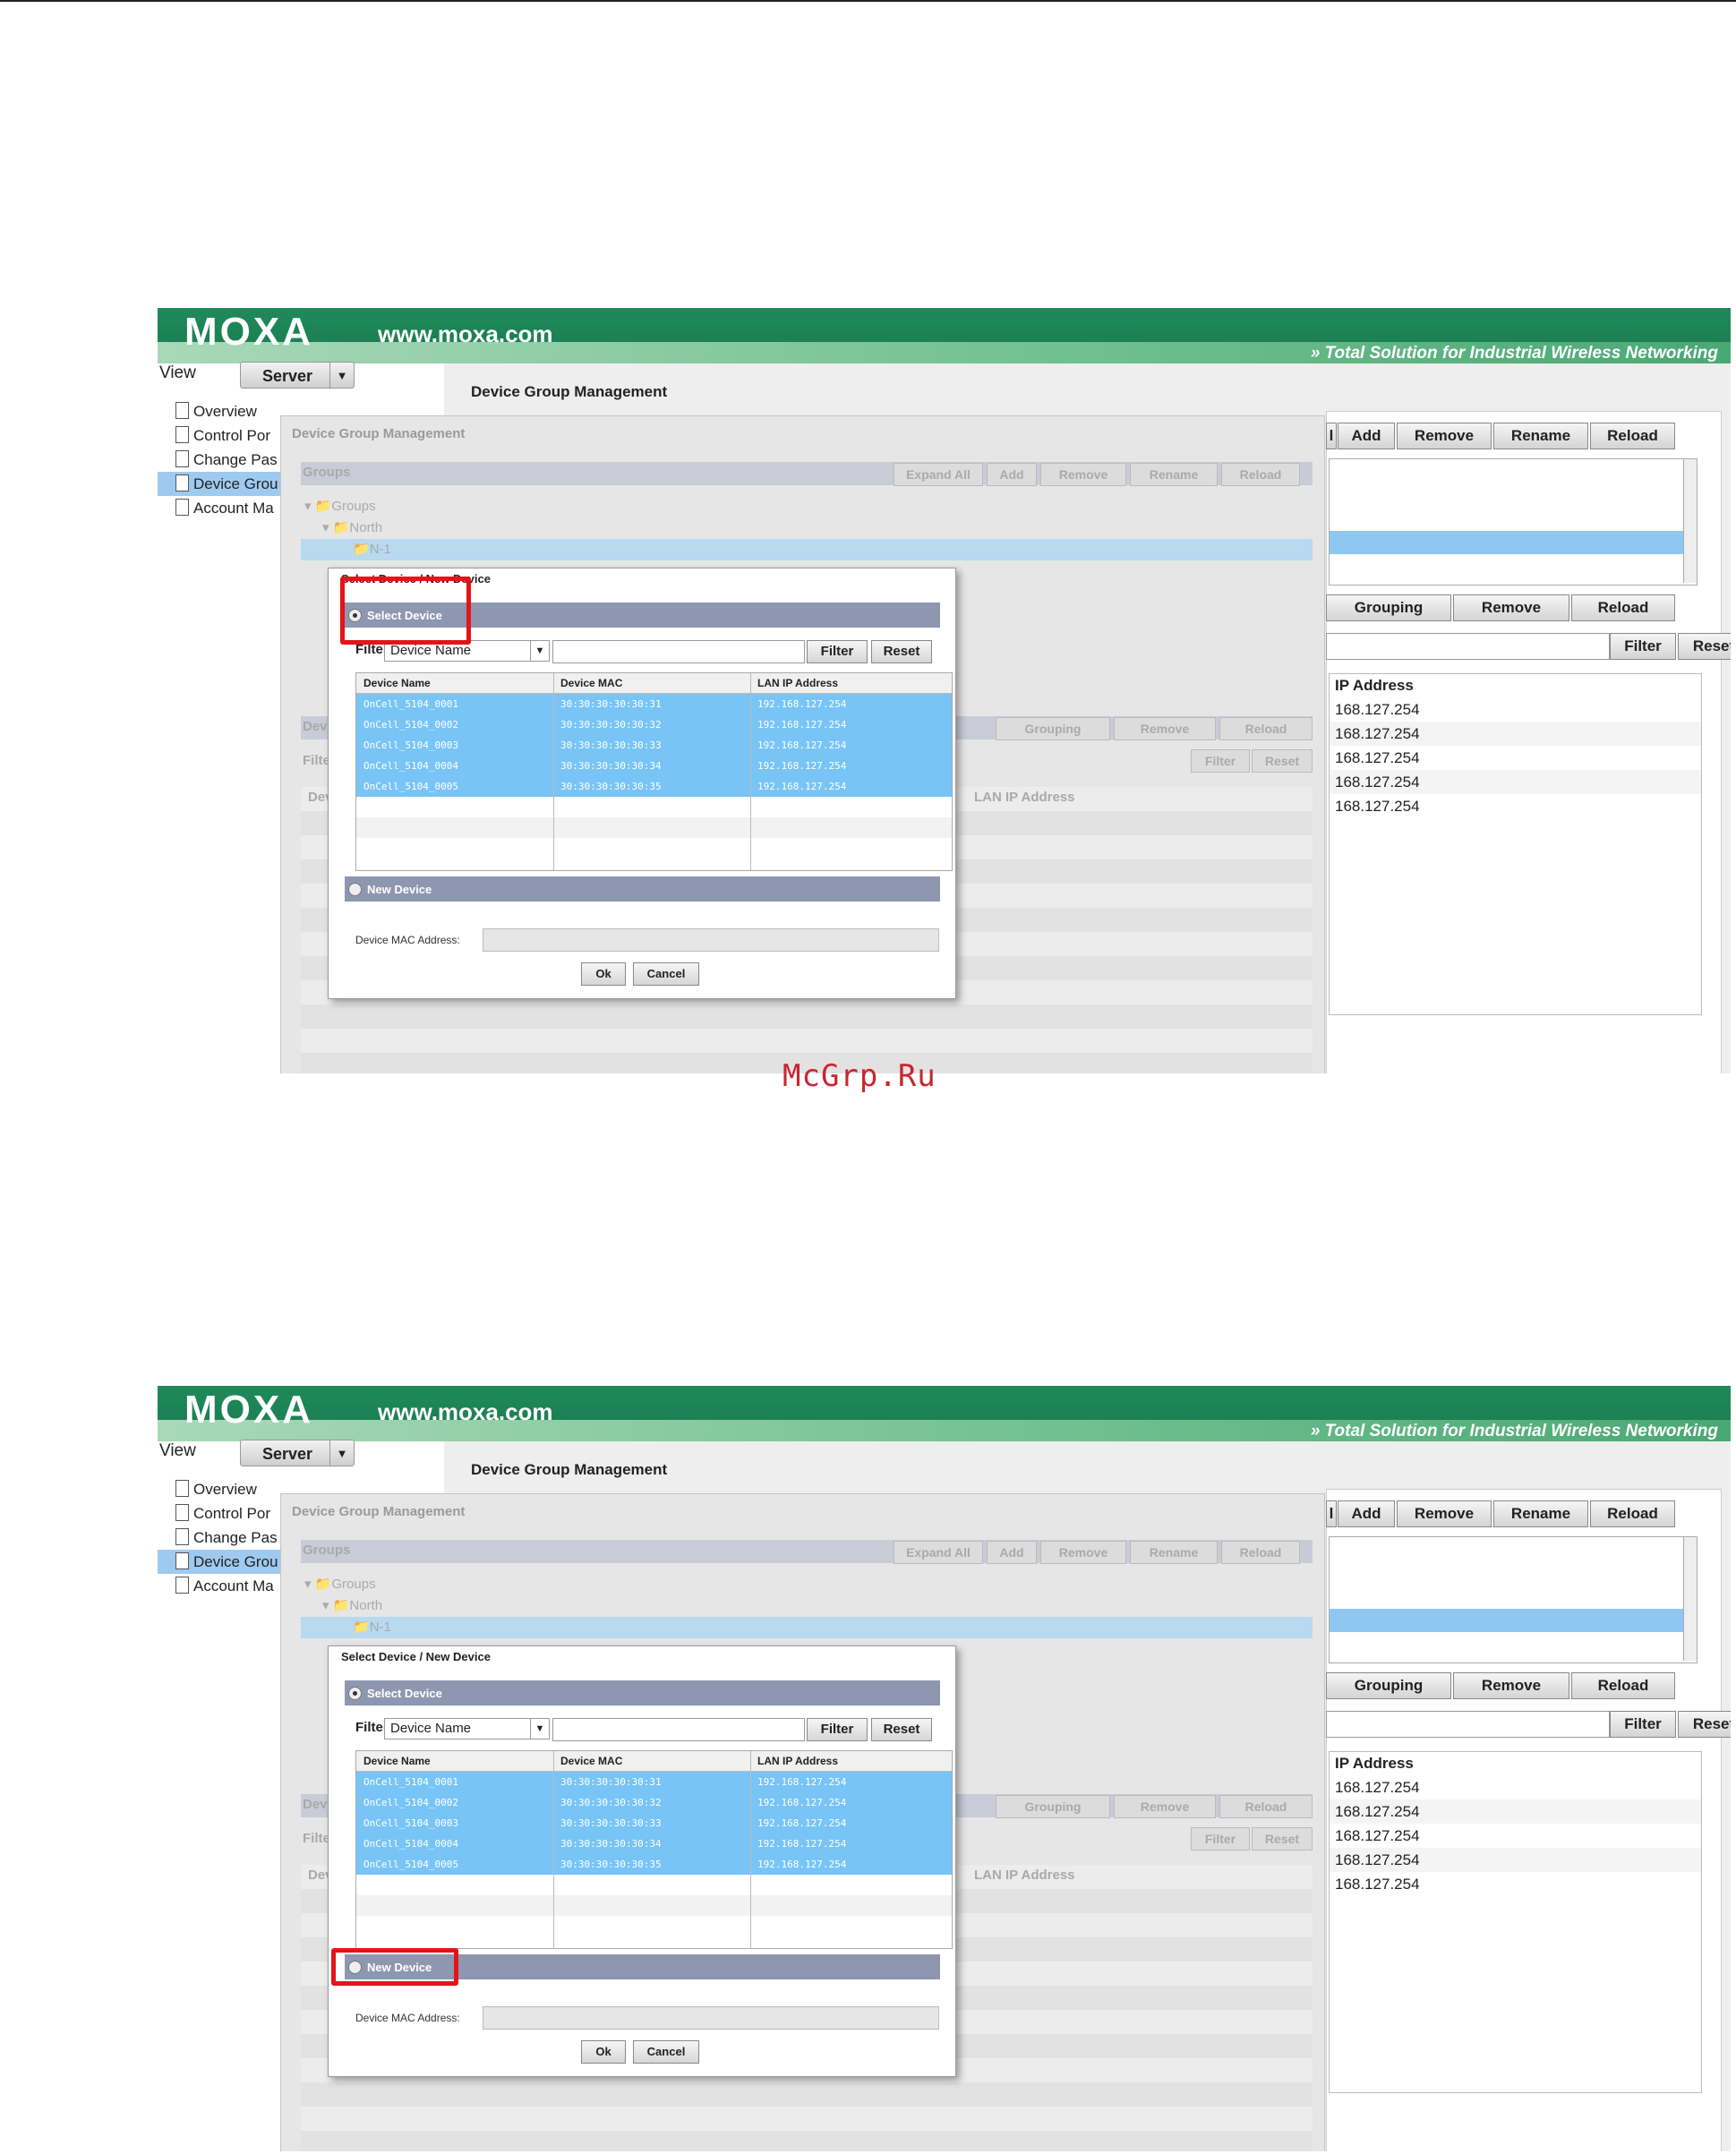 The image size is (1736, 2154). What do you see at coordinates (399, 889) in the screenshot?
I see `new-device-label: New Device` at bounding box center [399, 889].